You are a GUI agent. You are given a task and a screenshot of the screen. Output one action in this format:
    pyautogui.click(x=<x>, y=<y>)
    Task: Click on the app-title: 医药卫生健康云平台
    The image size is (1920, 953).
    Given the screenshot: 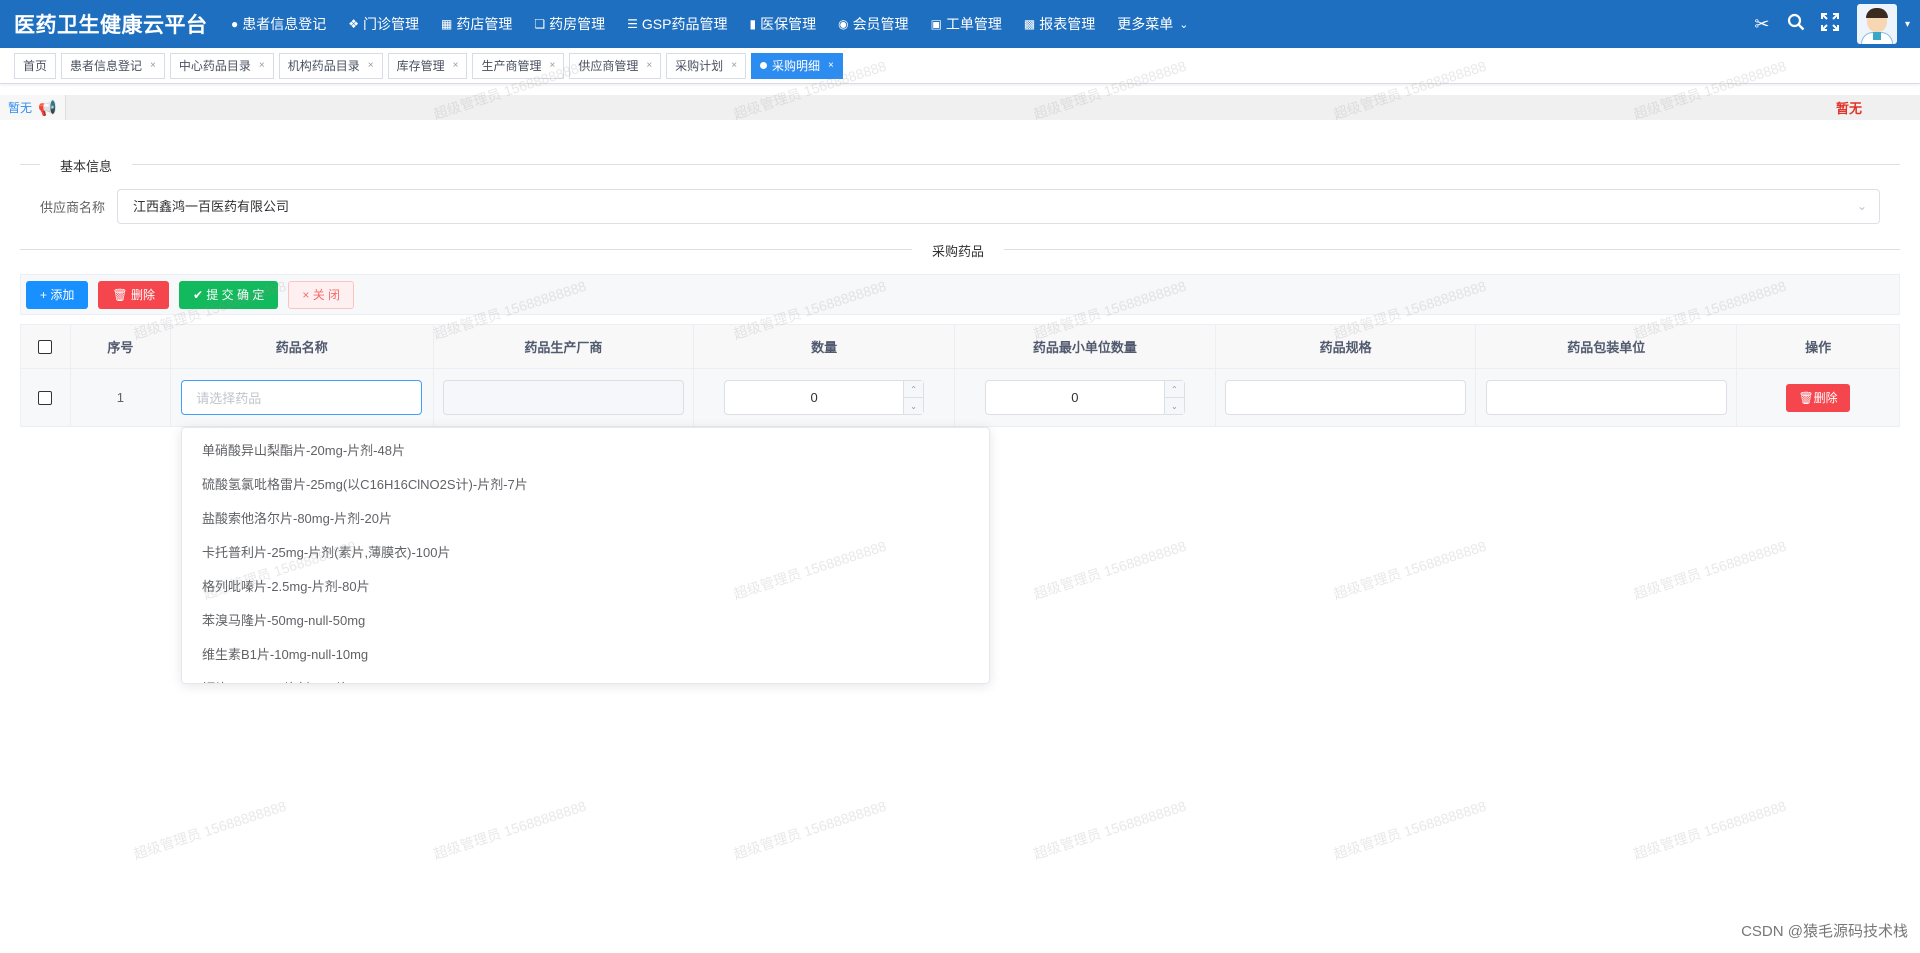 What is the action you would take?
    pyautogui.click(x=111, y=25)
    